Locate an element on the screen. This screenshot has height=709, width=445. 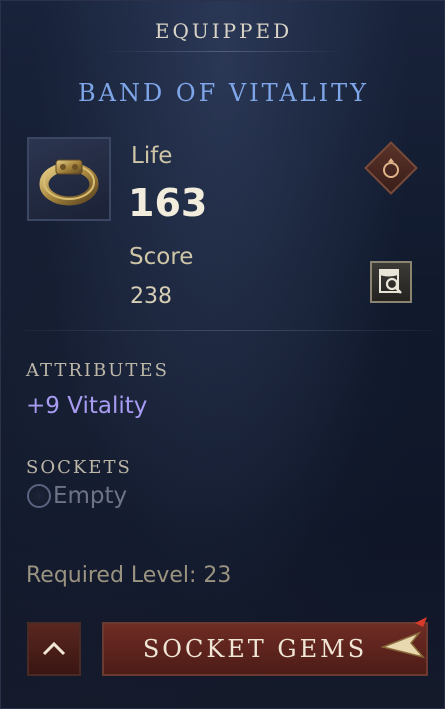
empty-socket-icon is located at coordinates (39, 496).